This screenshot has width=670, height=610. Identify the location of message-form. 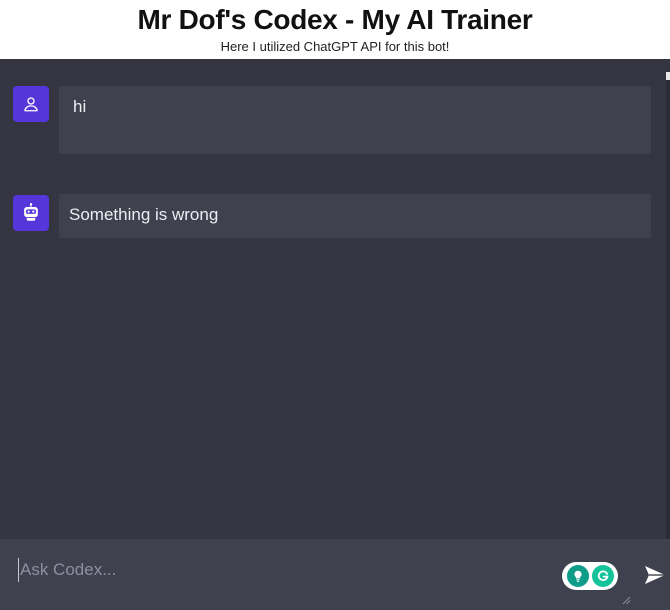
(335, 574).